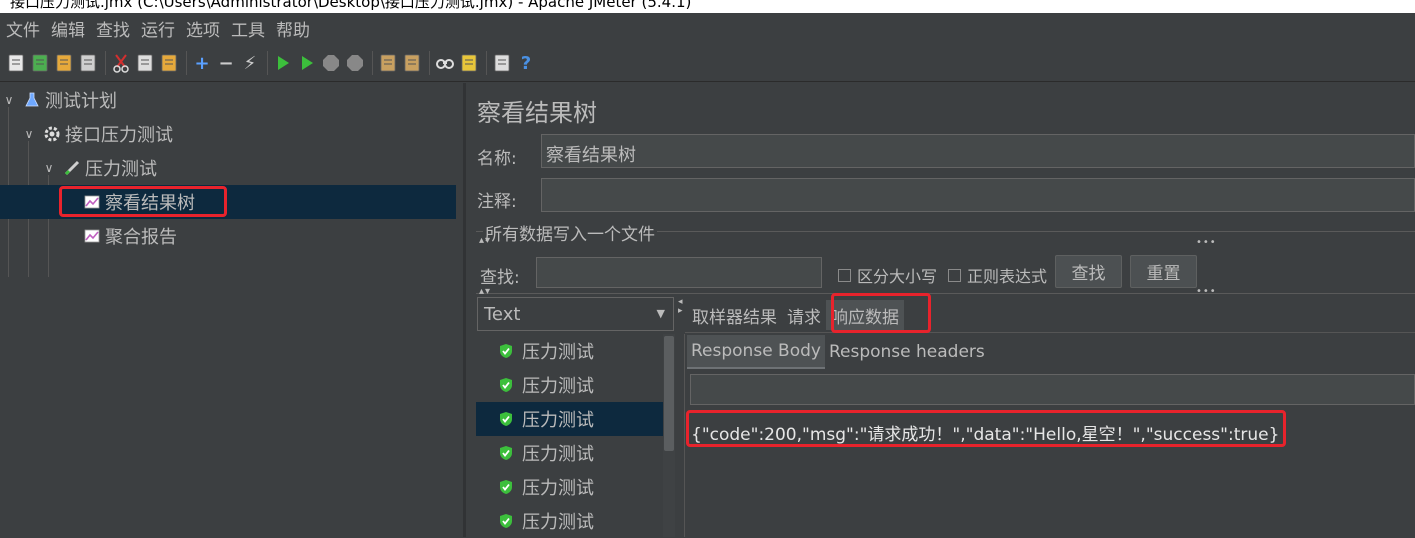 This screenshot has width=1415, height=538. Describe the element at coordinates (570, 232) in the screenshot. I see `file-group-label: 所有数据写入一个文件` at that location.